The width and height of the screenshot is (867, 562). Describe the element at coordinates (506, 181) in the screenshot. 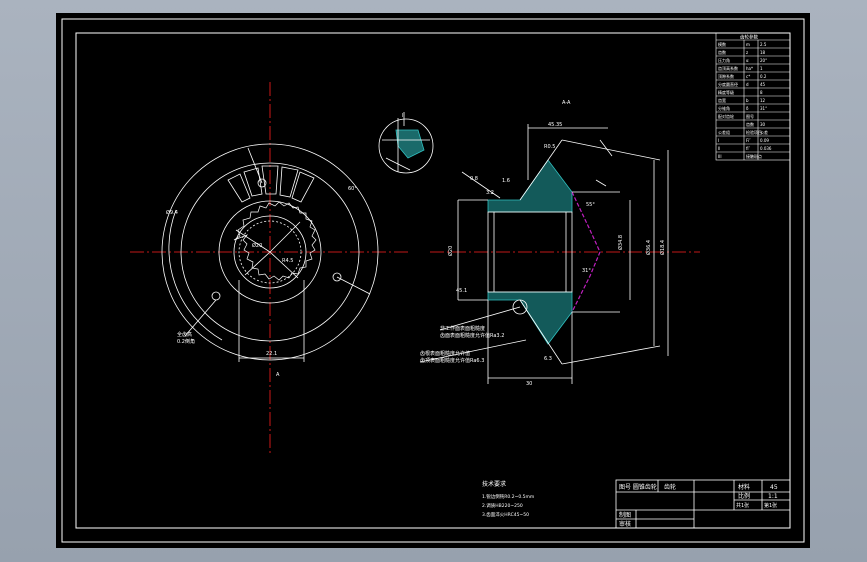

I see `dim-small-3: 1.6` at that location.